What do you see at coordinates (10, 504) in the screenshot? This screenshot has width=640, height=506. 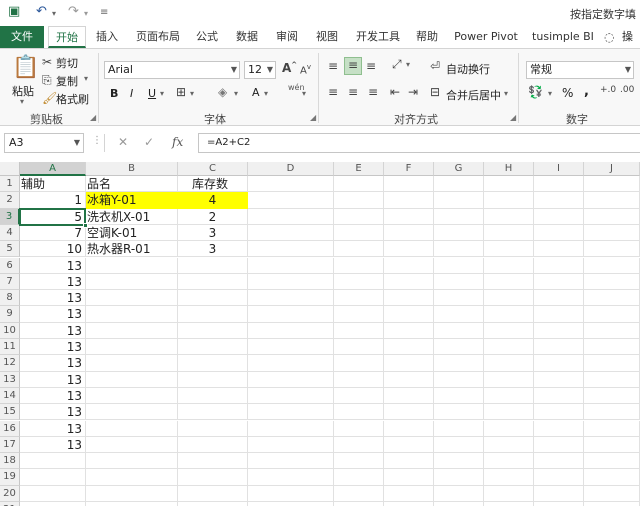 I see `row-header-21: 21` at bounding box center [10, 504].